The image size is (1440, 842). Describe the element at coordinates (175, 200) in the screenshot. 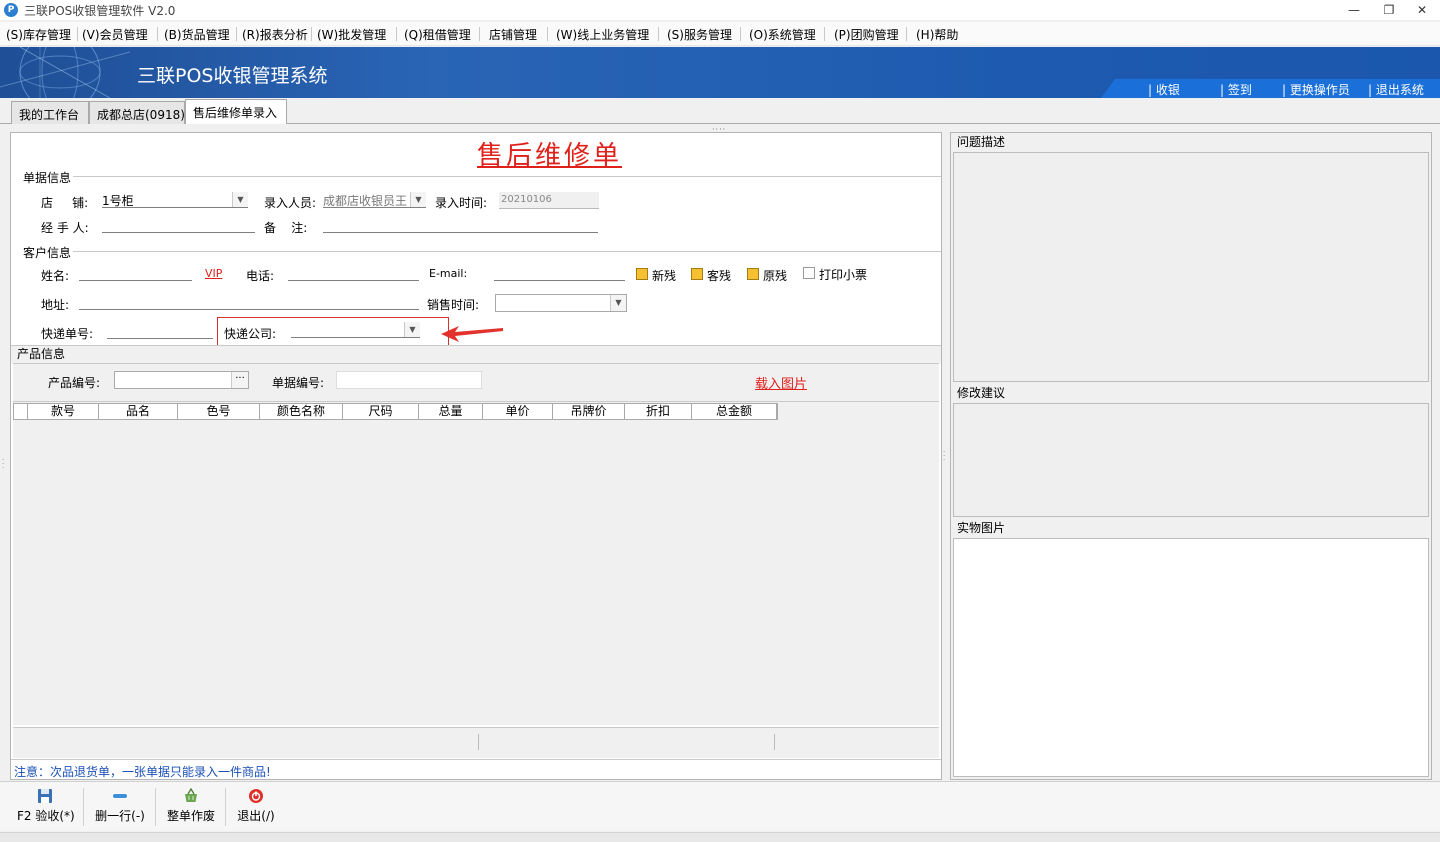

I see `store-select: 1号柜 ▼` at that location.